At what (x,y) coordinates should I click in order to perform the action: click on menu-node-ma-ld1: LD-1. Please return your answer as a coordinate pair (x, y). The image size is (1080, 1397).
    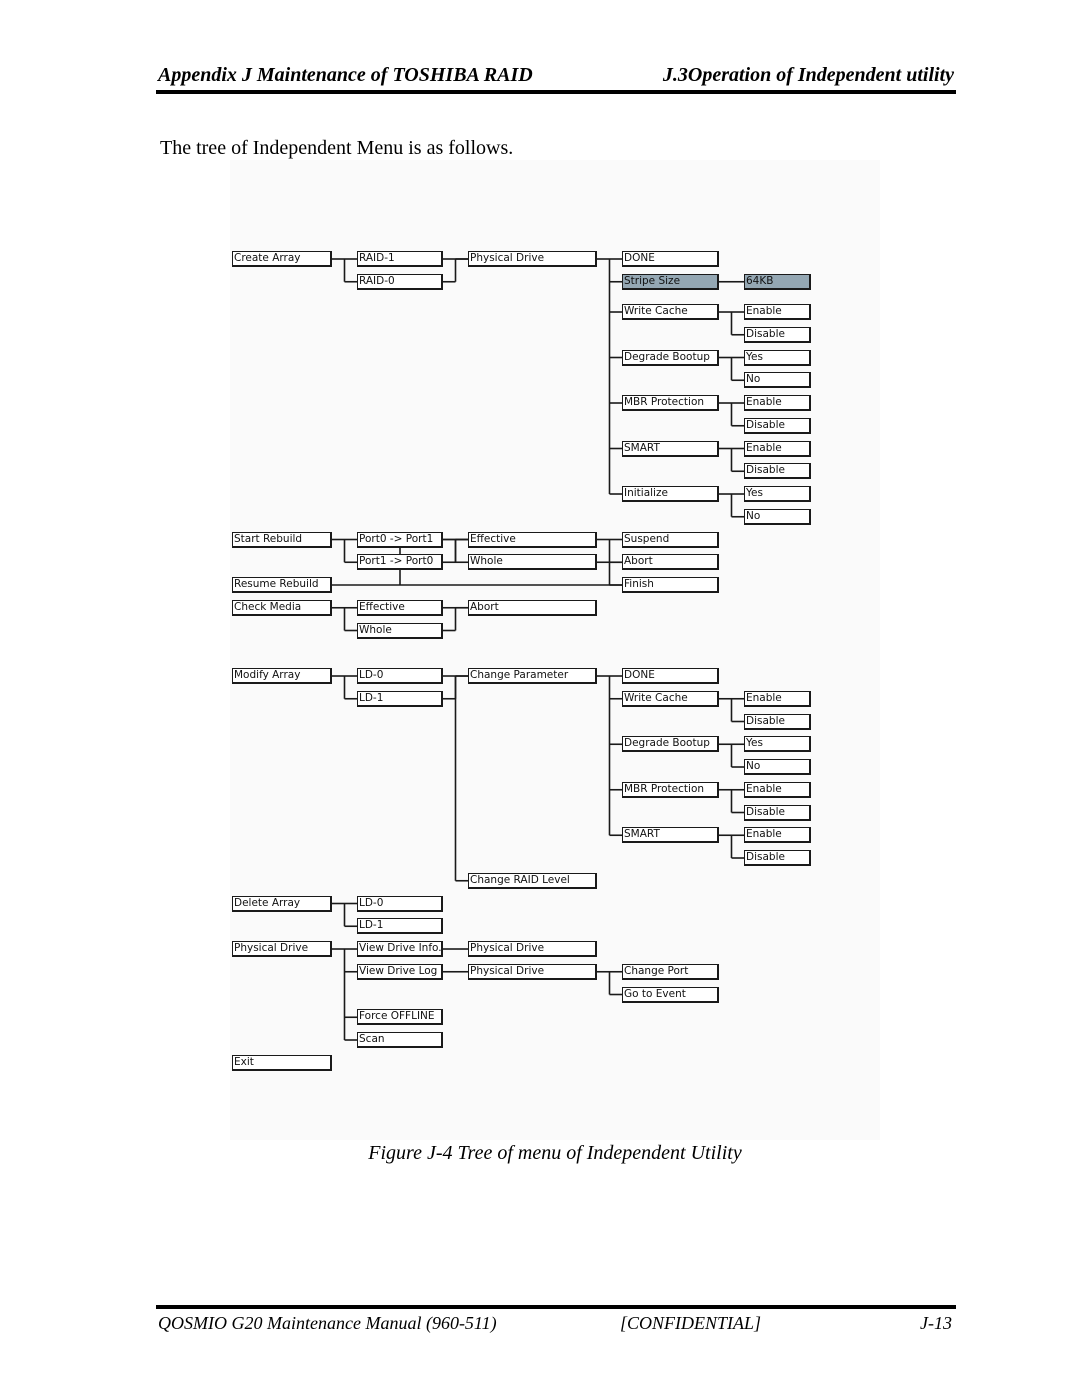
    Looking at the image, I should click on (400, 698).